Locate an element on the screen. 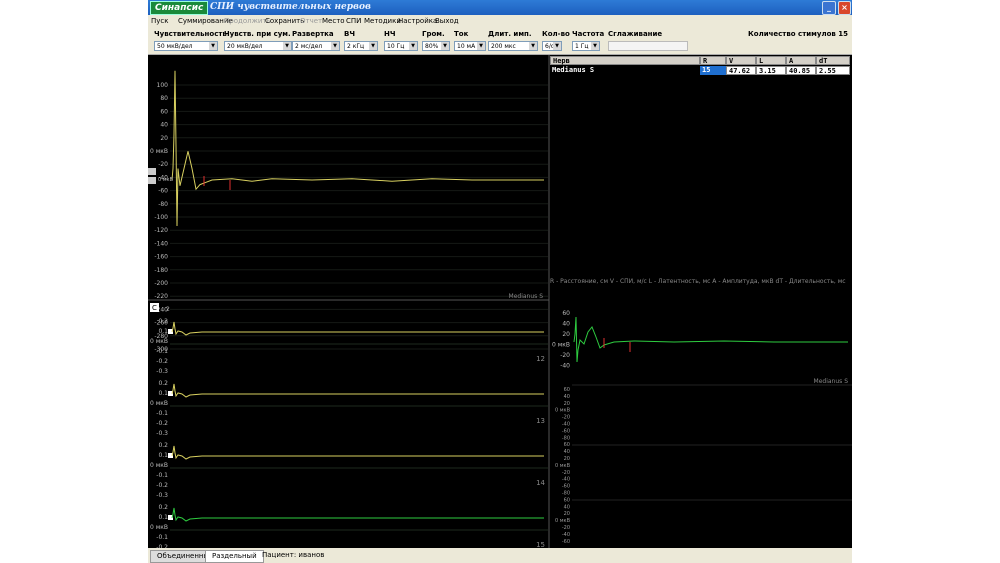 The width and height of the screenshot is (1000, 563). table-cell-0: Medianus S is located at coordinates (625, 70).